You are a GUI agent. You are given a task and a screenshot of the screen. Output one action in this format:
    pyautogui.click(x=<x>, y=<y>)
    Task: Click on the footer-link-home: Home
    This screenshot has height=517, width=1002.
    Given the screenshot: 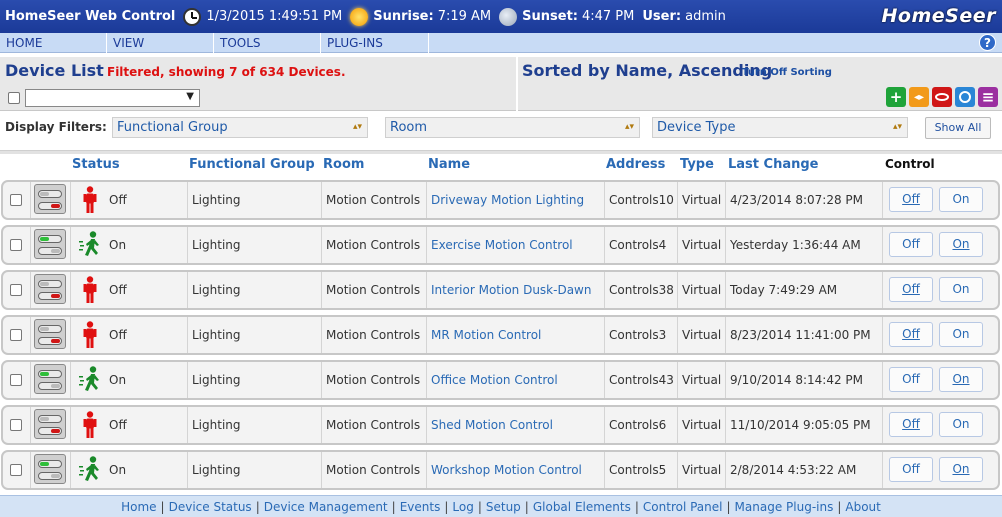 What is the action you would take?
    pyautogui.click(x=138, y=507)
    